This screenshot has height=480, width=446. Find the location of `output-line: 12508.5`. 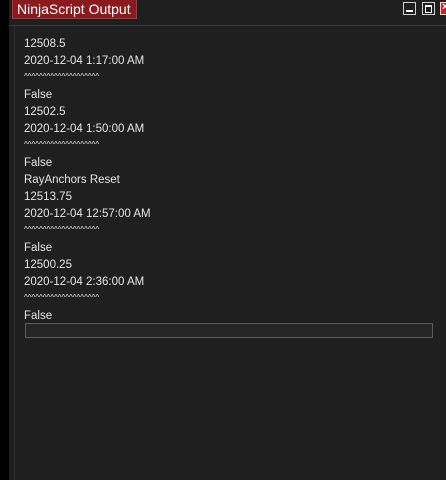

output-line: 12508.5 is located at coordinates (45, 44).